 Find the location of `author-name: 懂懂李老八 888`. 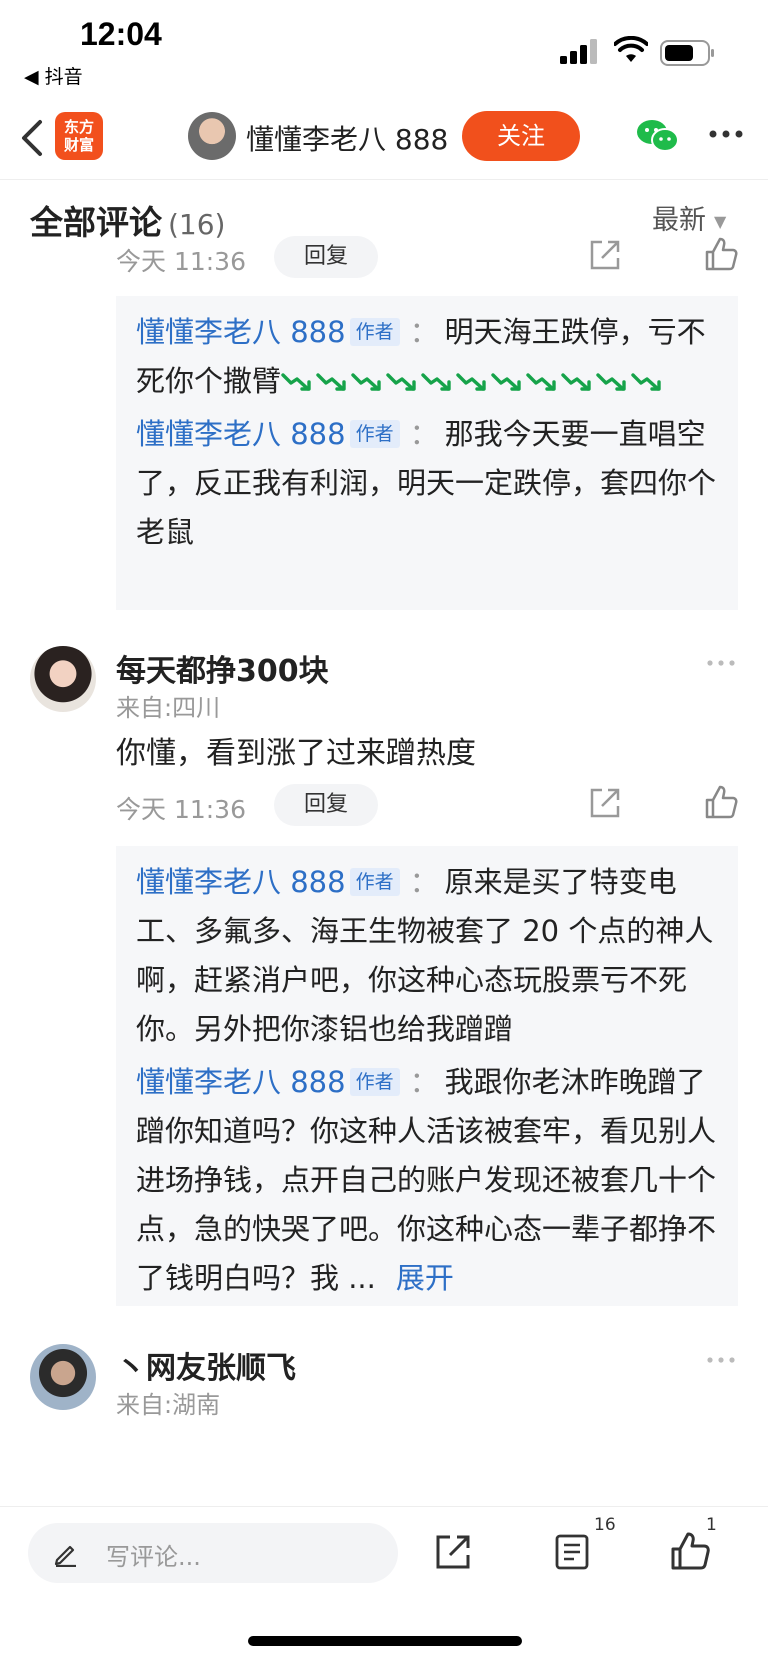

author-name: 懂懂李老八 888 is located at coordinates (347, 138).